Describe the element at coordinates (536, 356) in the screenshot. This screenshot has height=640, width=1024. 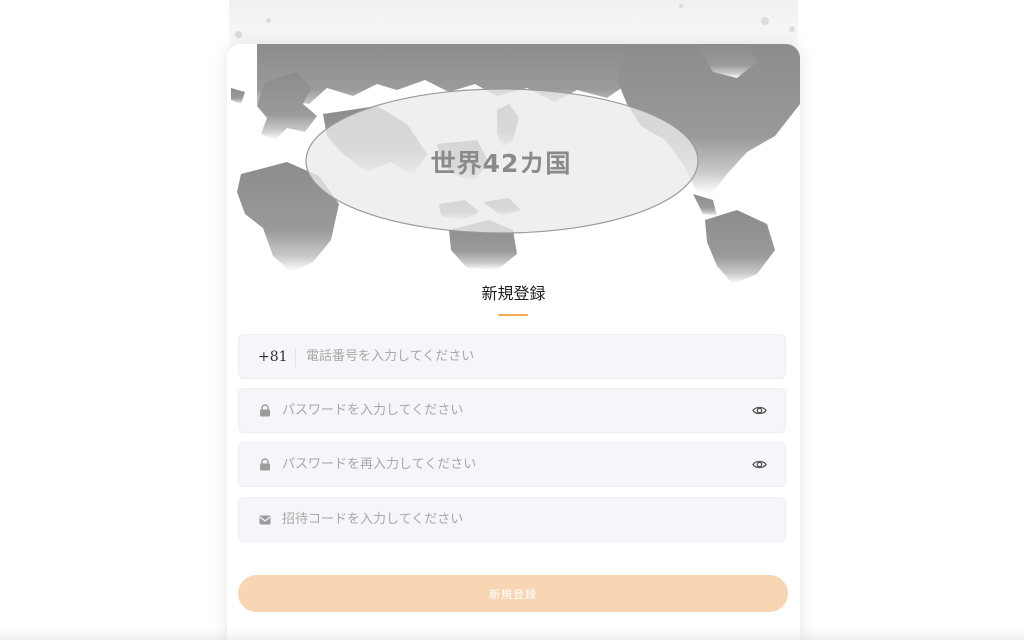
I see `phone-input` at that location.